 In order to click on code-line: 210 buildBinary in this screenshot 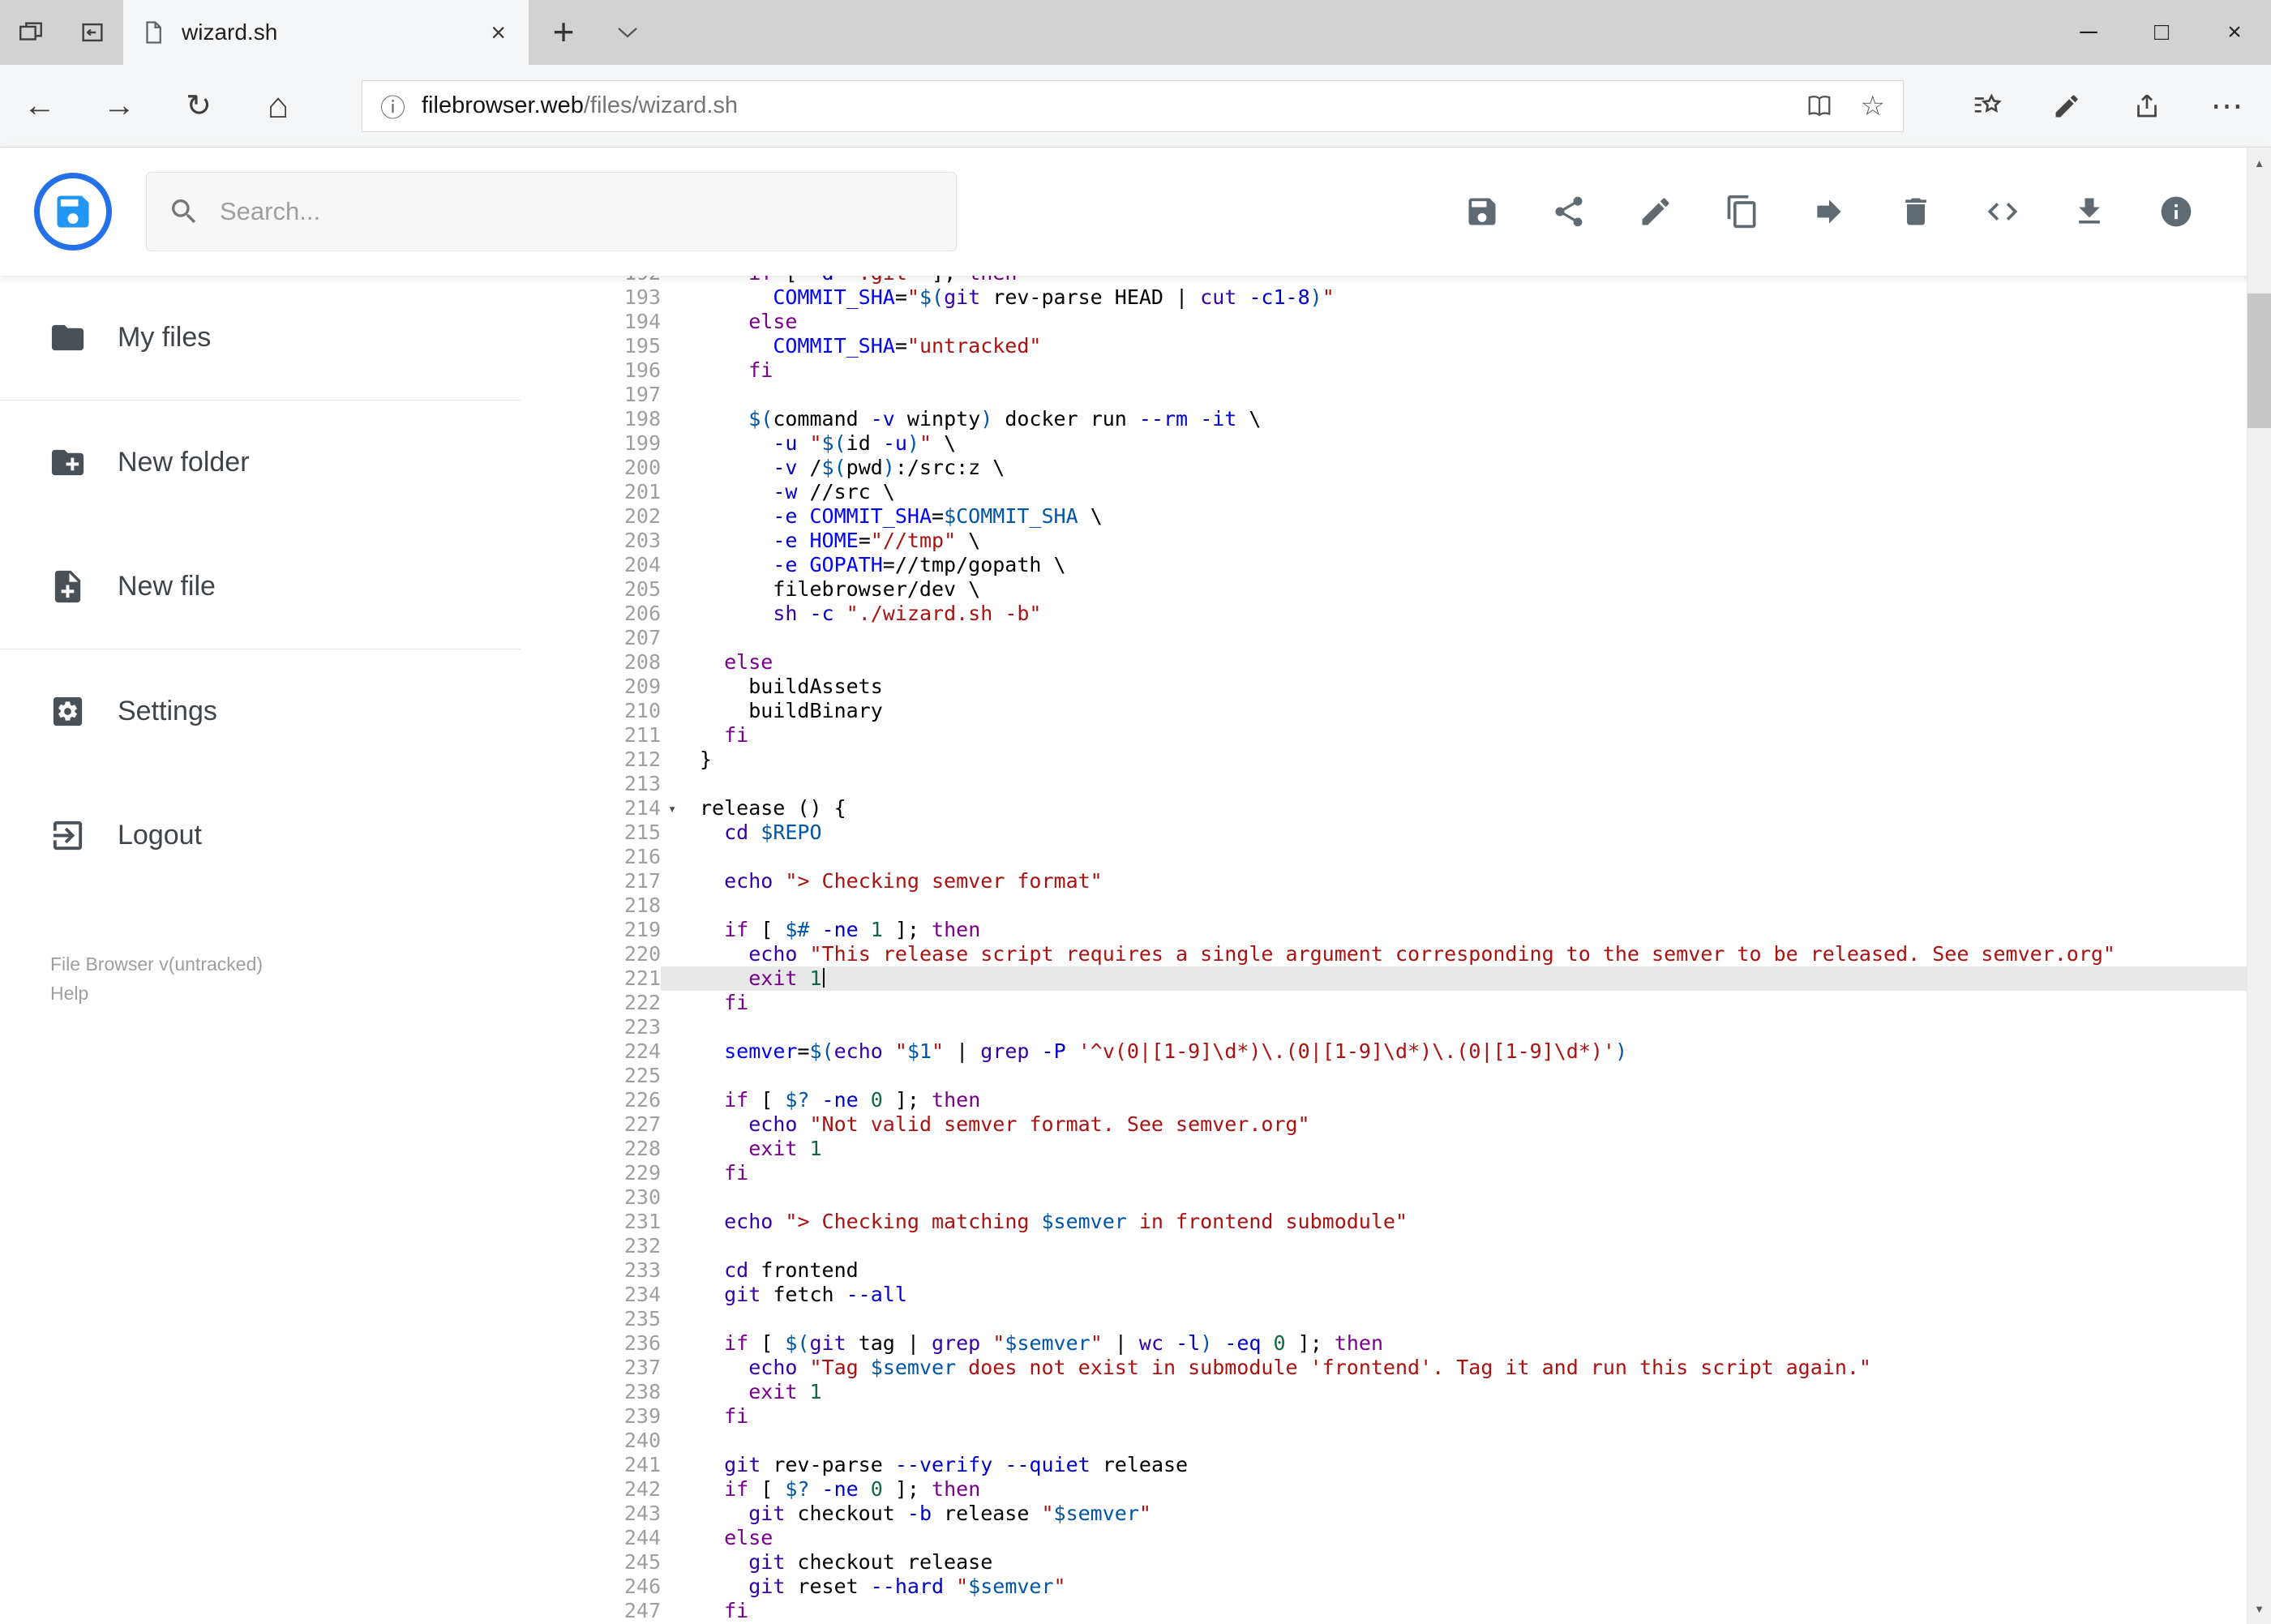, I will do `click(1391, 711)`.